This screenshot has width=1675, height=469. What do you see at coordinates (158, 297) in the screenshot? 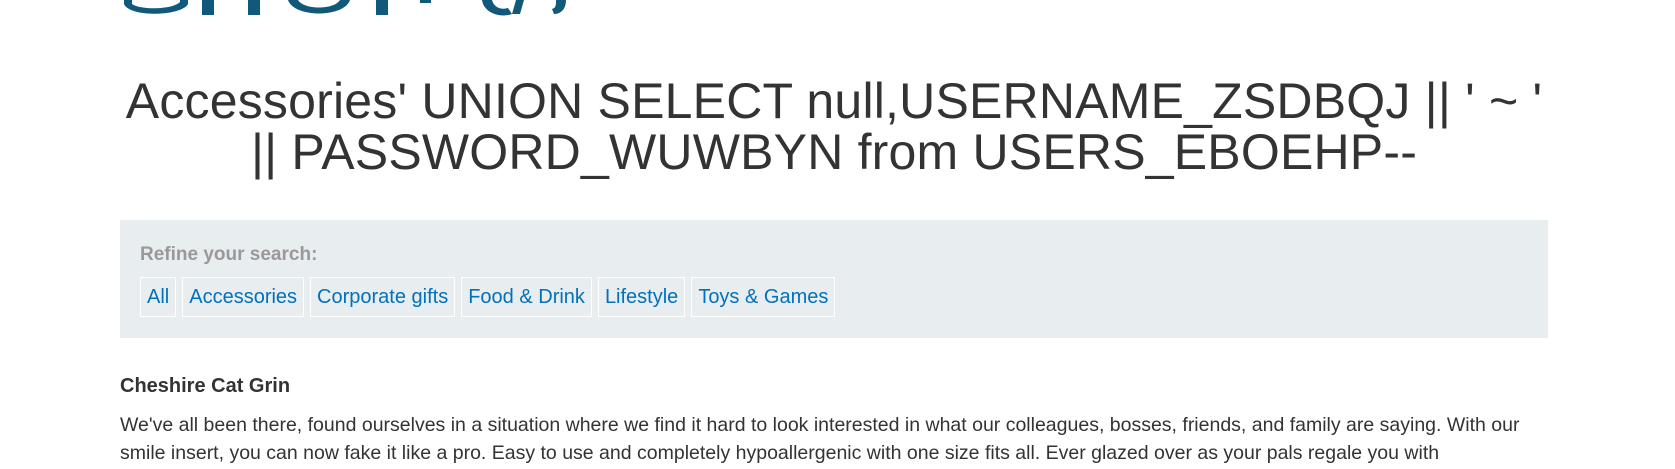
I see `filter-link-all: All` at bounding box center [158, 297].